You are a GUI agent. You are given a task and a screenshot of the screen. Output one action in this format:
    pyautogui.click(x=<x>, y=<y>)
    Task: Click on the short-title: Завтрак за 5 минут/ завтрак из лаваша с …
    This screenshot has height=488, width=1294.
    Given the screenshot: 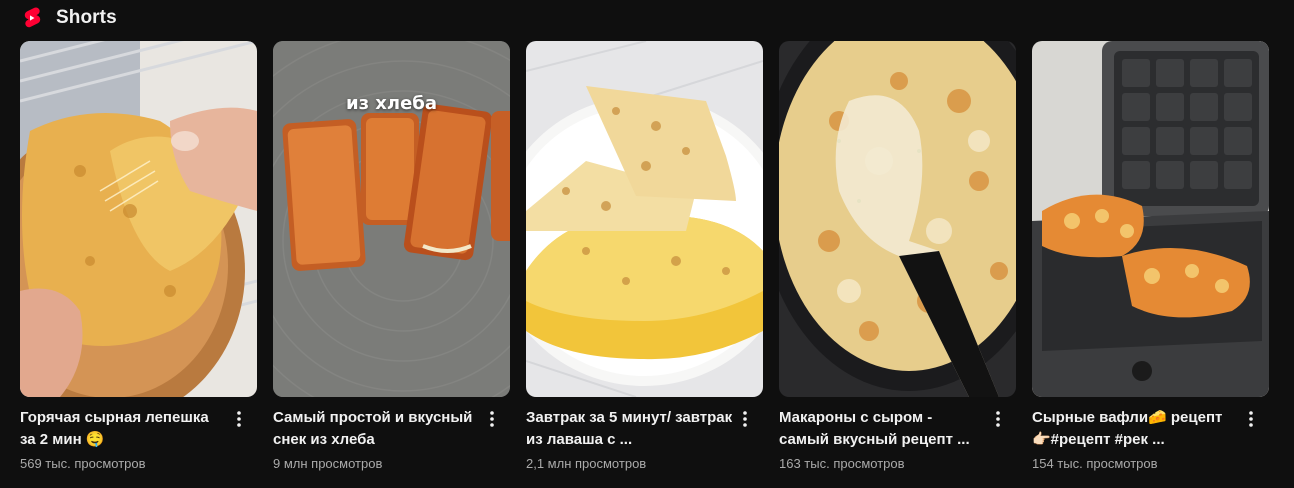 What is the action you would take?
    pyautogui.click(x=629, y=429)
    